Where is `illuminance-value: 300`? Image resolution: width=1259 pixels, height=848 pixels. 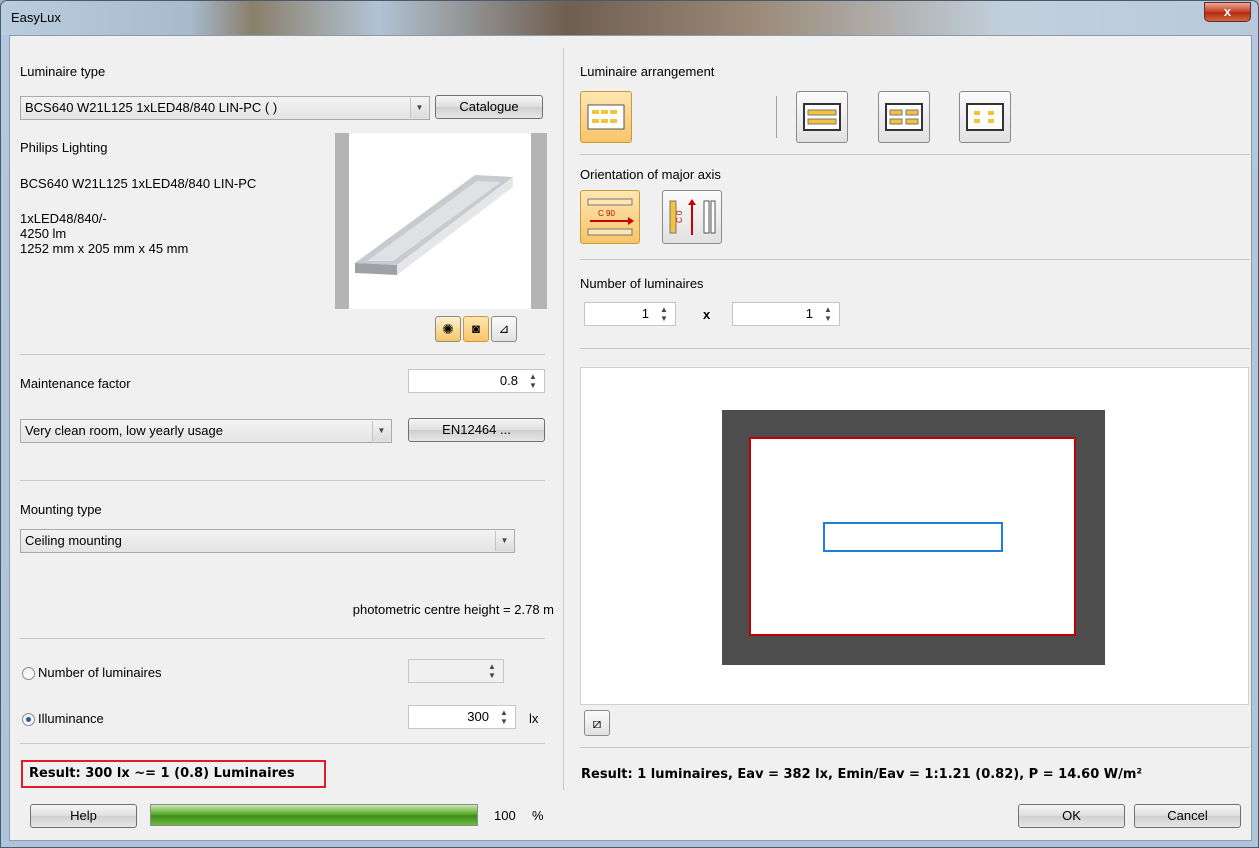
illuminance-value: 300 is located at coordinates (478, 716).